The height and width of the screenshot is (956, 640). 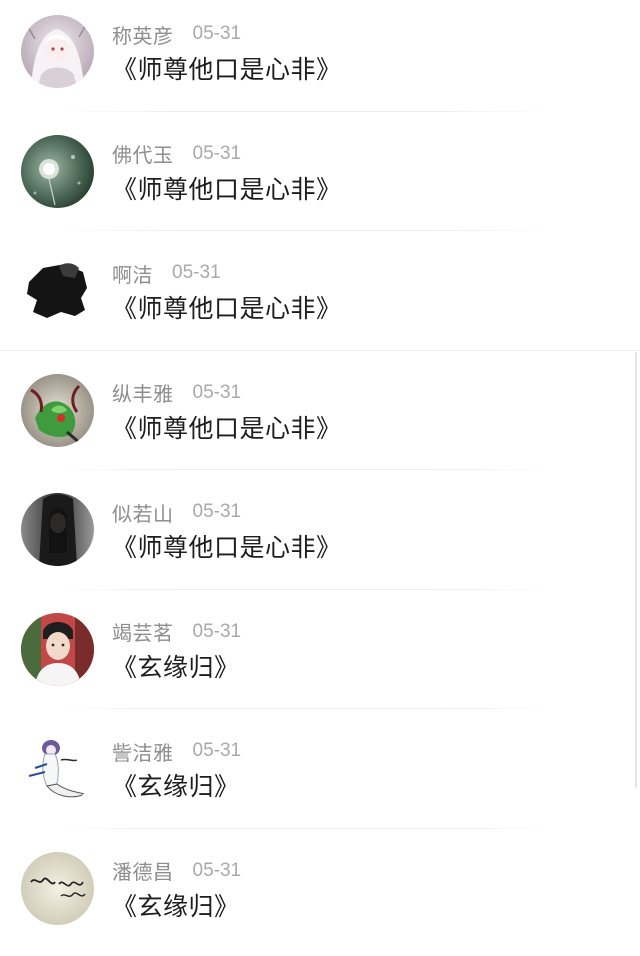 I want to click on scrollbar, so click(x=636, y=570).